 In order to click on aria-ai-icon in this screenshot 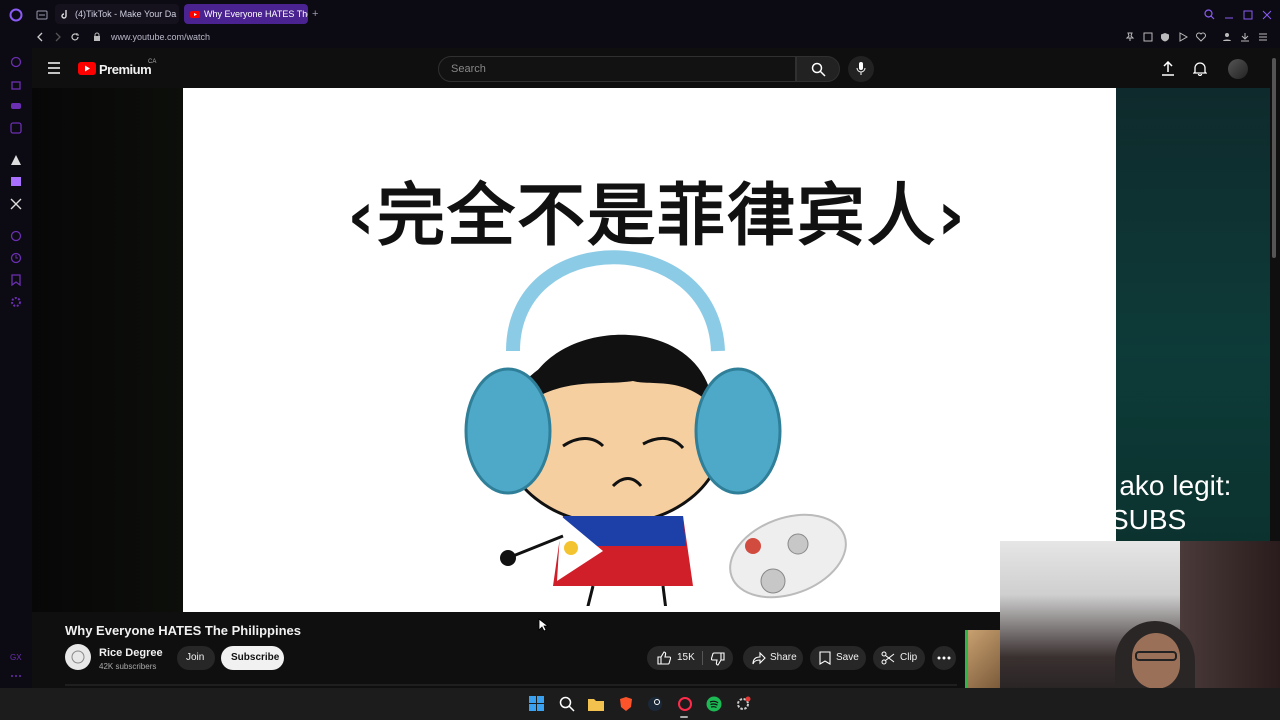, I will do `click(16, 160)`.